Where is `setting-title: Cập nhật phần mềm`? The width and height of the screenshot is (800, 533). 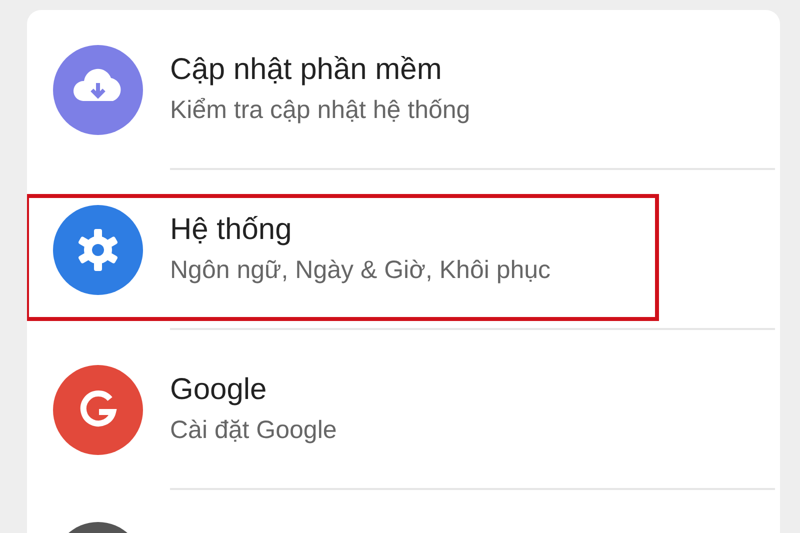
setting-title: Cập nhật phần mềm is located at coordinates (306, 70).